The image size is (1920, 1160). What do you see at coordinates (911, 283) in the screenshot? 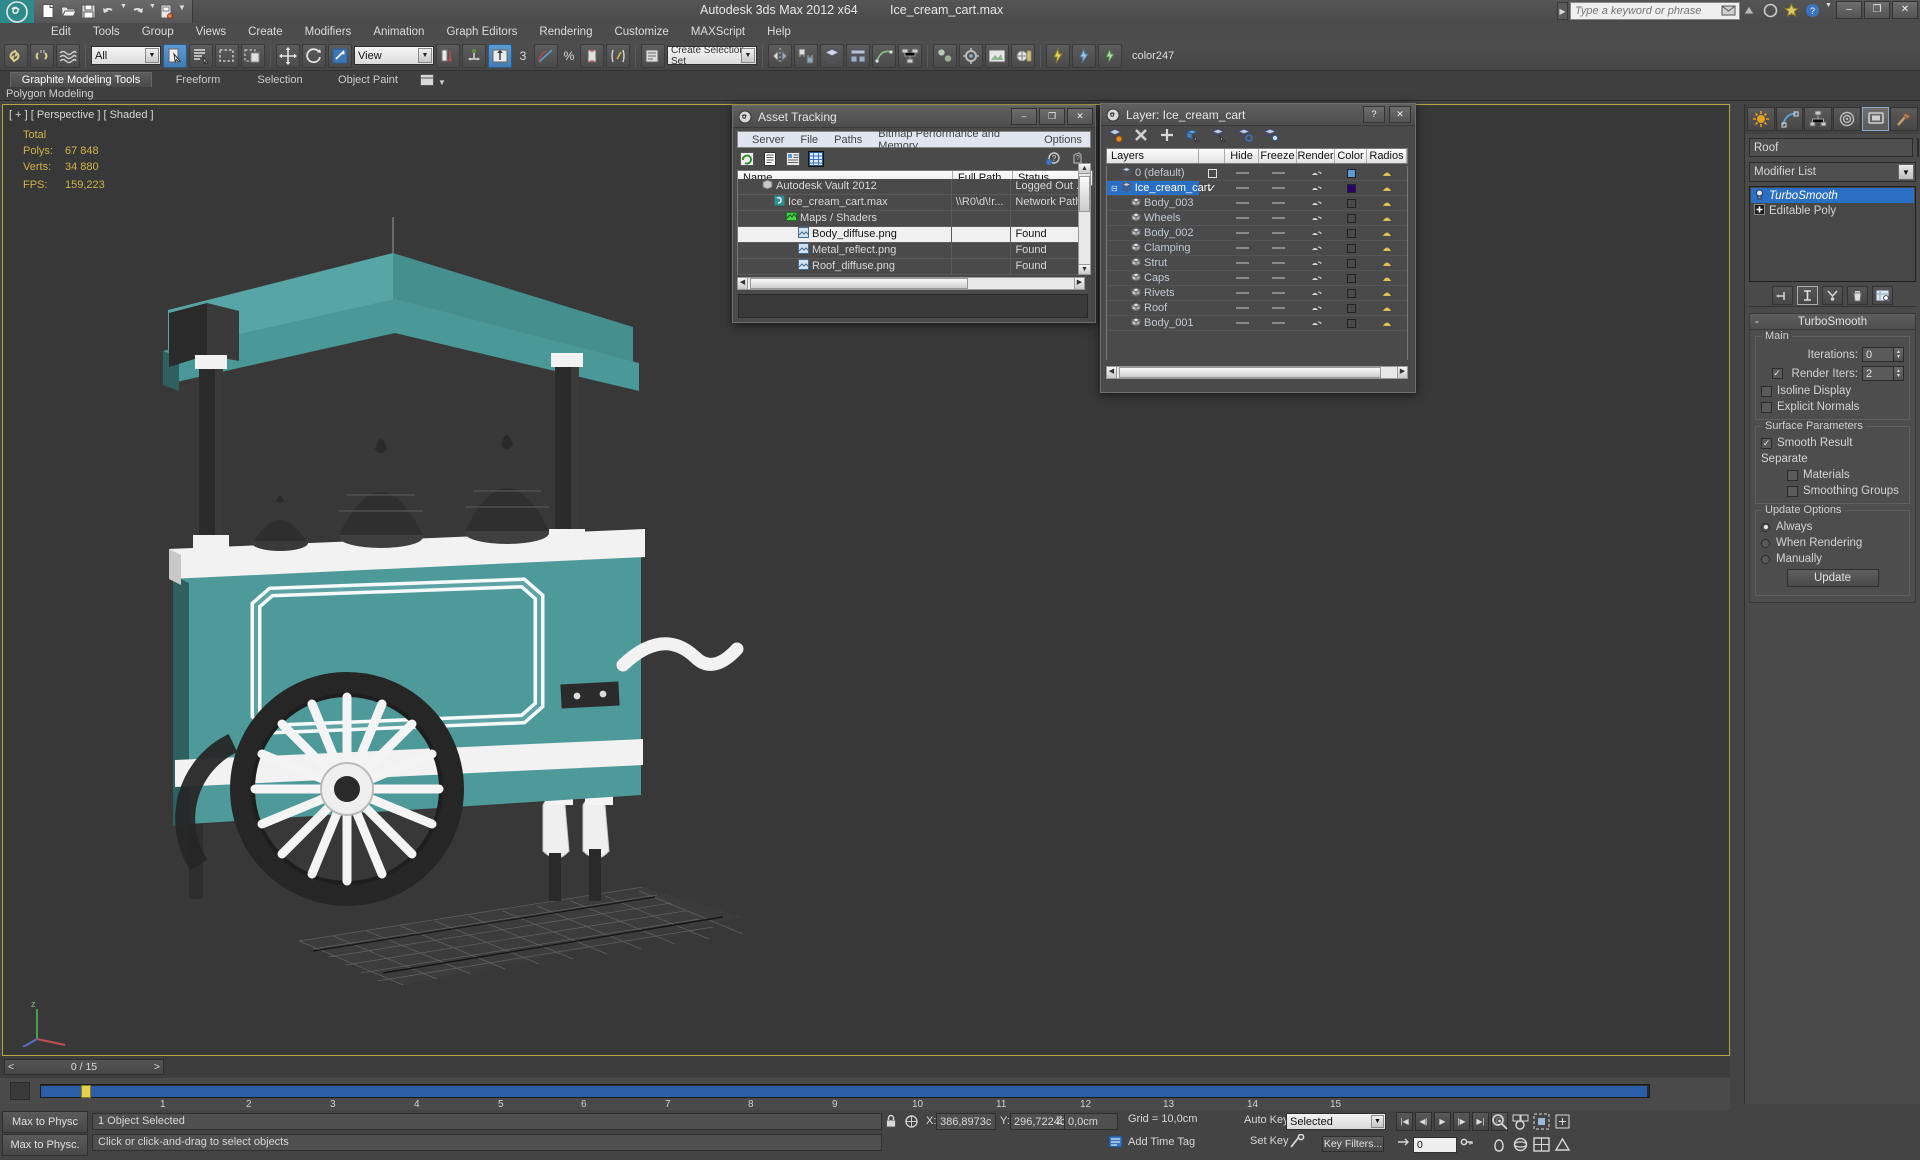
I see `asset-horizontal-scrollbar: ◀ ▶` at bounding box center [911, 283].